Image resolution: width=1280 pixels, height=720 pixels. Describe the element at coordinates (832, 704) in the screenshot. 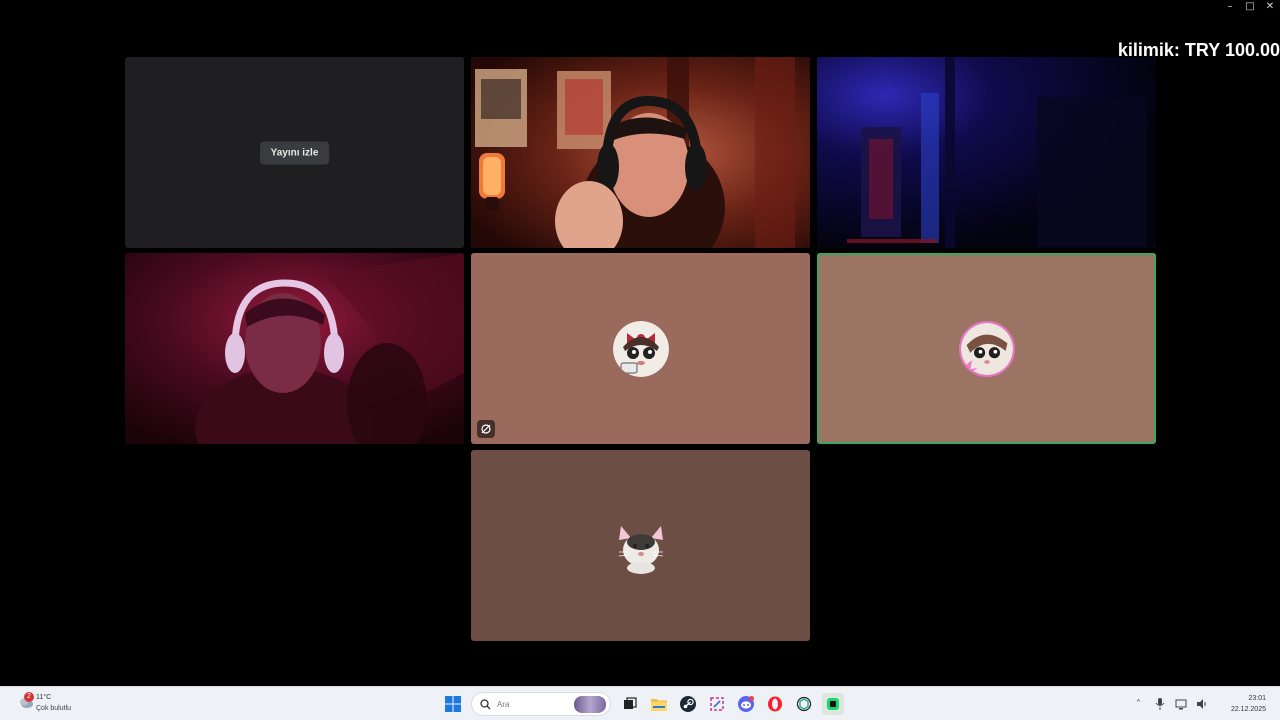

I see `app-green-icon` at that location.